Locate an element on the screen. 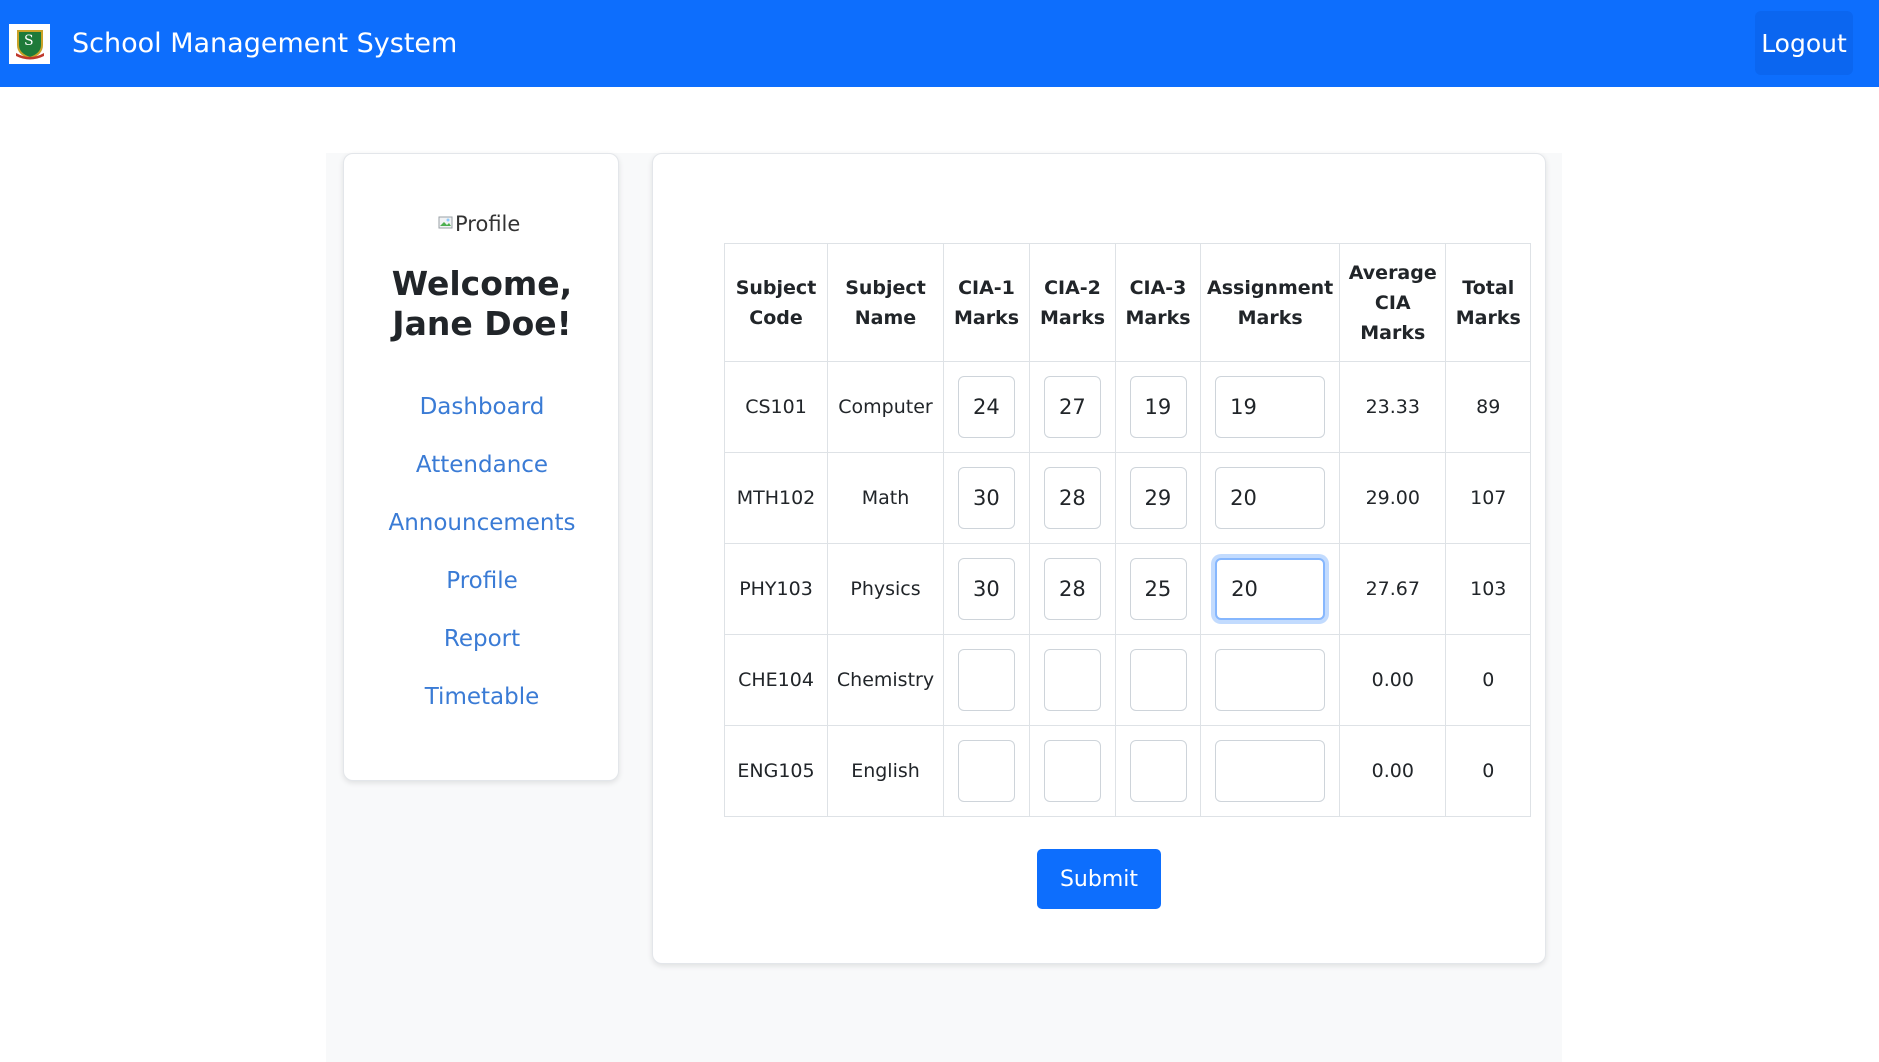  welcome-heading: Welcome, Jane Doe! is located at coordinates (482, 304).